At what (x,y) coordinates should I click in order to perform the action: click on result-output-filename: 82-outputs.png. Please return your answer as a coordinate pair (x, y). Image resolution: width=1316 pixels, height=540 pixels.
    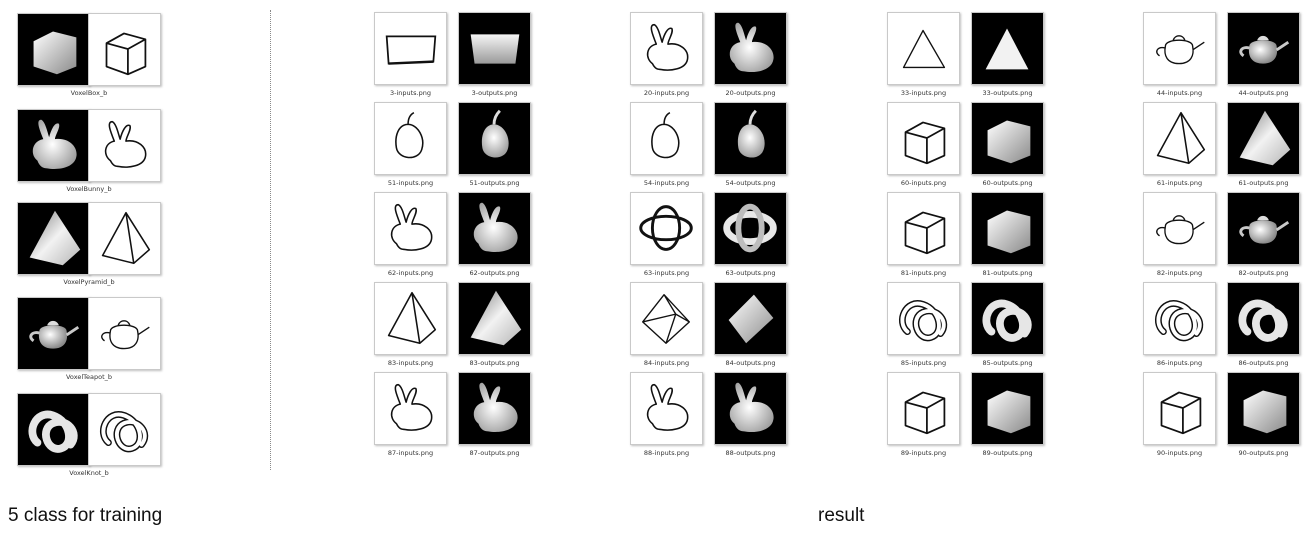
    Looking at the image, I should click on (1263, 273).